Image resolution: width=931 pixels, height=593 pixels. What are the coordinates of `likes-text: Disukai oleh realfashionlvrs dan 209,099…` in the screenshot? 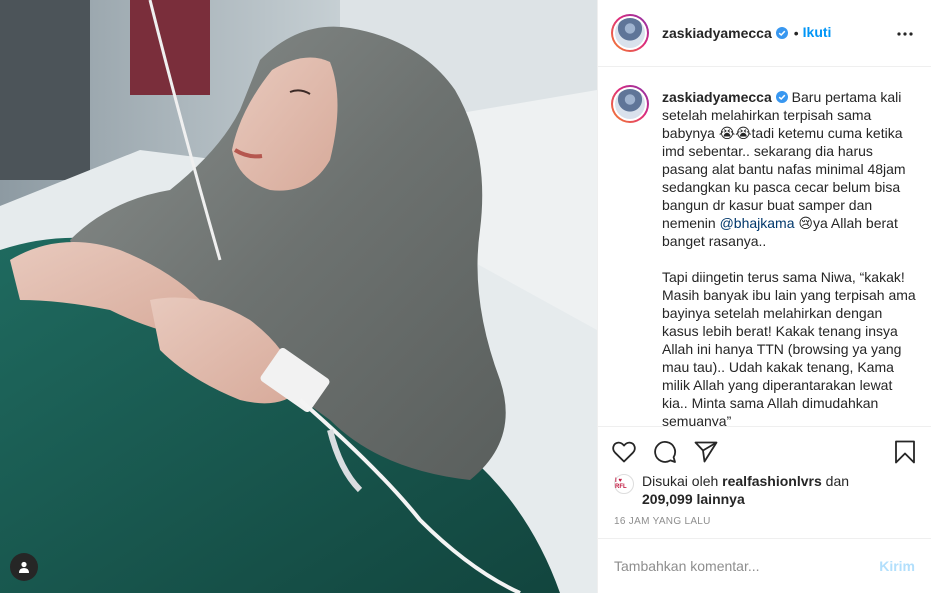 It's located at (745, 490).